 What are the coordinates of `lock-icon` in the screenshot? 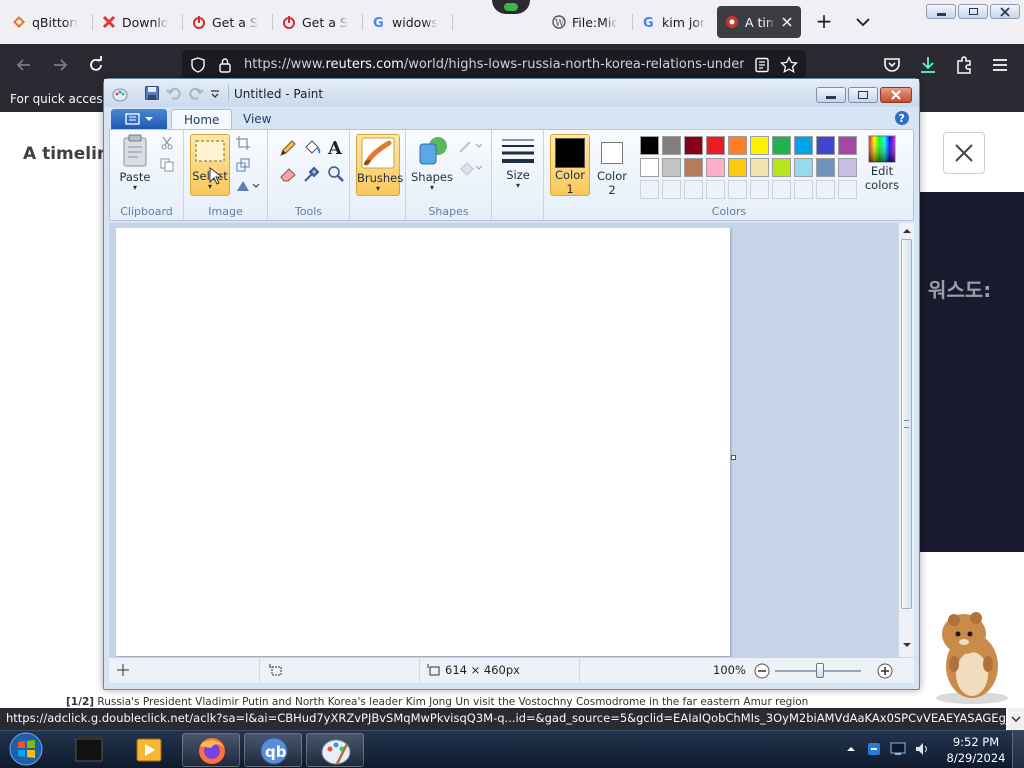 It's located at (225, 65).